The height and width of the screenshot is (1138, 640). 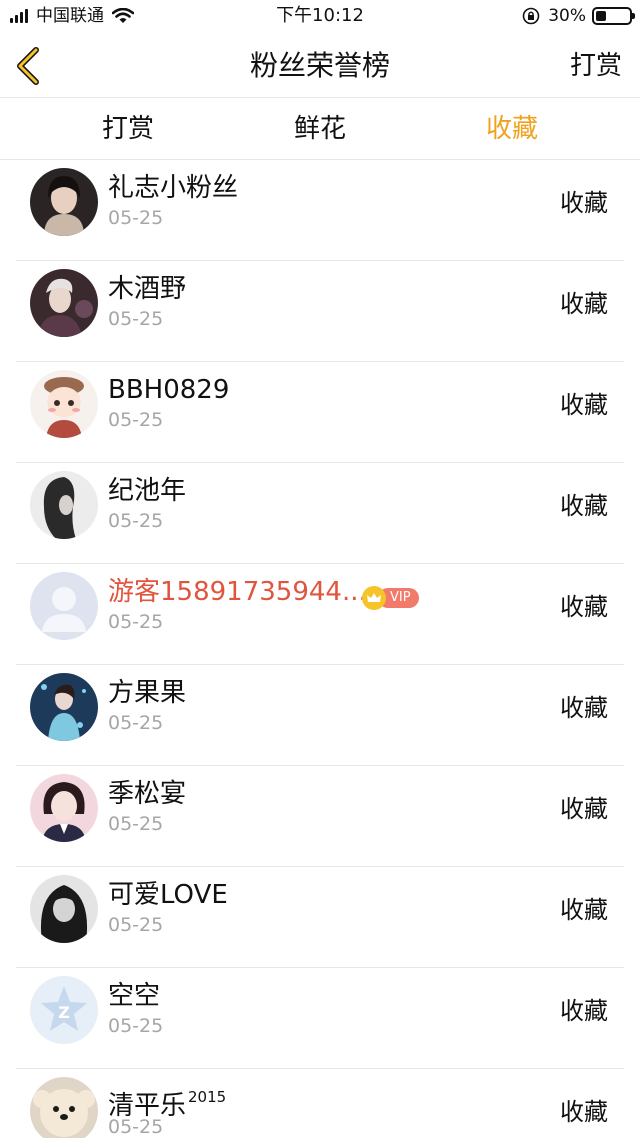 I want to click on tab-flowers: 鲜花, so click(x=320, y=129).